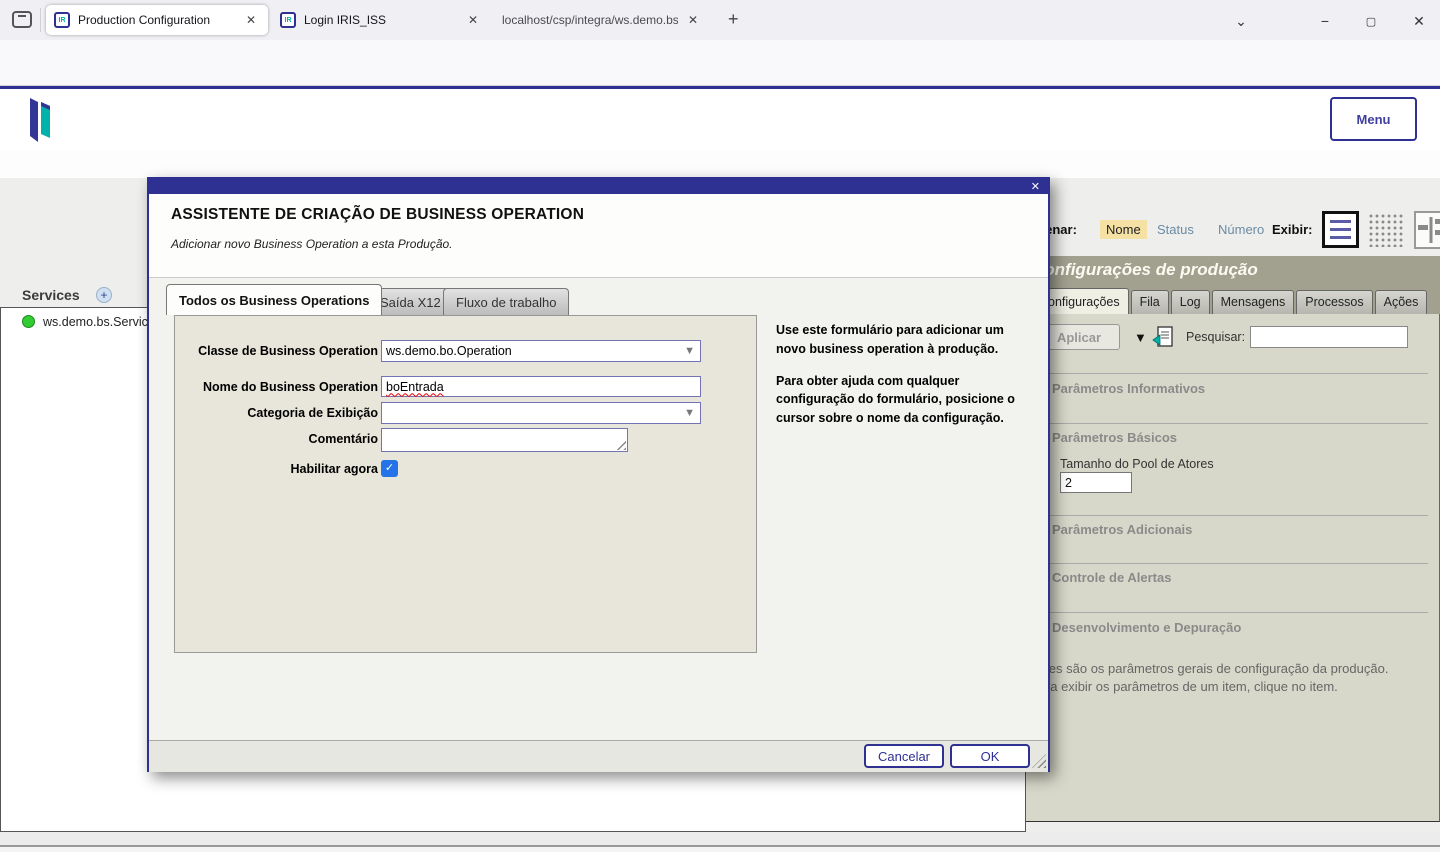 The height and width of the screenshot is (852, 1440). What do you see at coordinates (720, 849) in the screenshot?
I see `bottom-margin` at bounding box center [720, 849].